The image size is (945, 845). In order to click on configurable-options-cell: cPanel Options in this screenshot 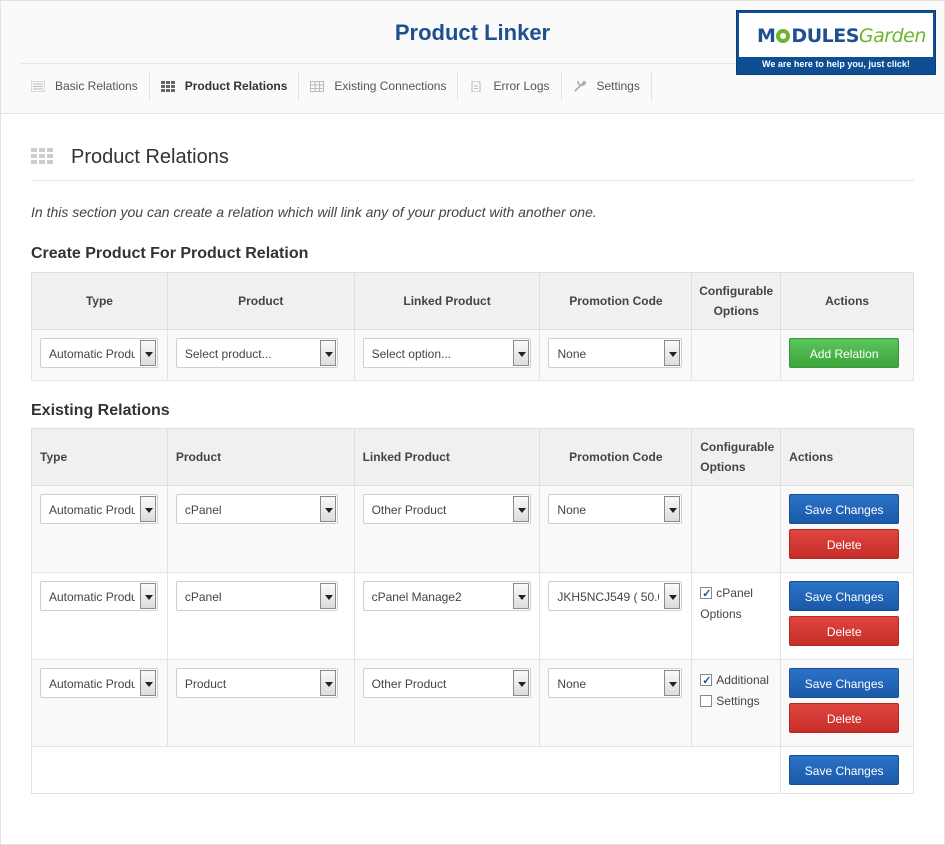, I will do `click(736, 616)`.